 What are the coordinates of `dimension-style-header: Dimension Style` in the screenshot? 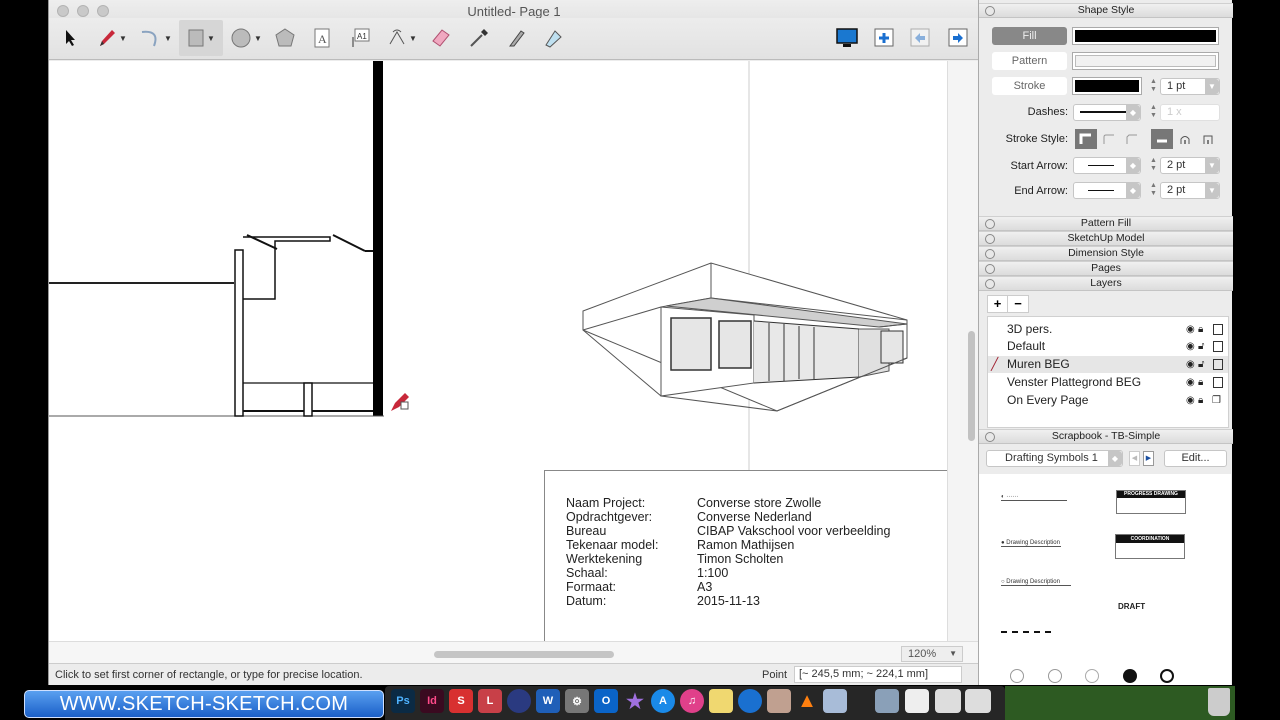 It's located at (1106, 253).